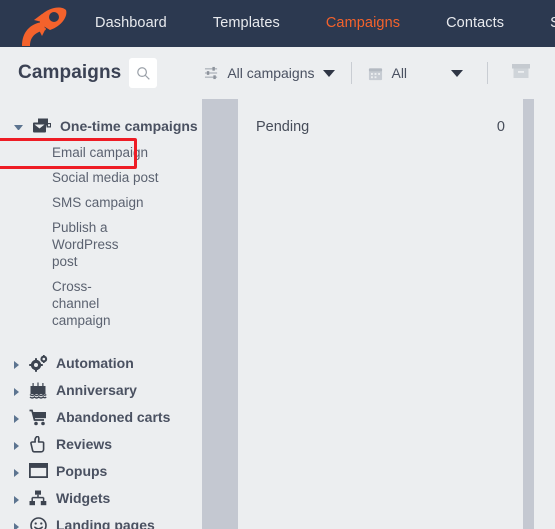 The image size is (555, 529). I want to click on archive-button, so click(521, 73).